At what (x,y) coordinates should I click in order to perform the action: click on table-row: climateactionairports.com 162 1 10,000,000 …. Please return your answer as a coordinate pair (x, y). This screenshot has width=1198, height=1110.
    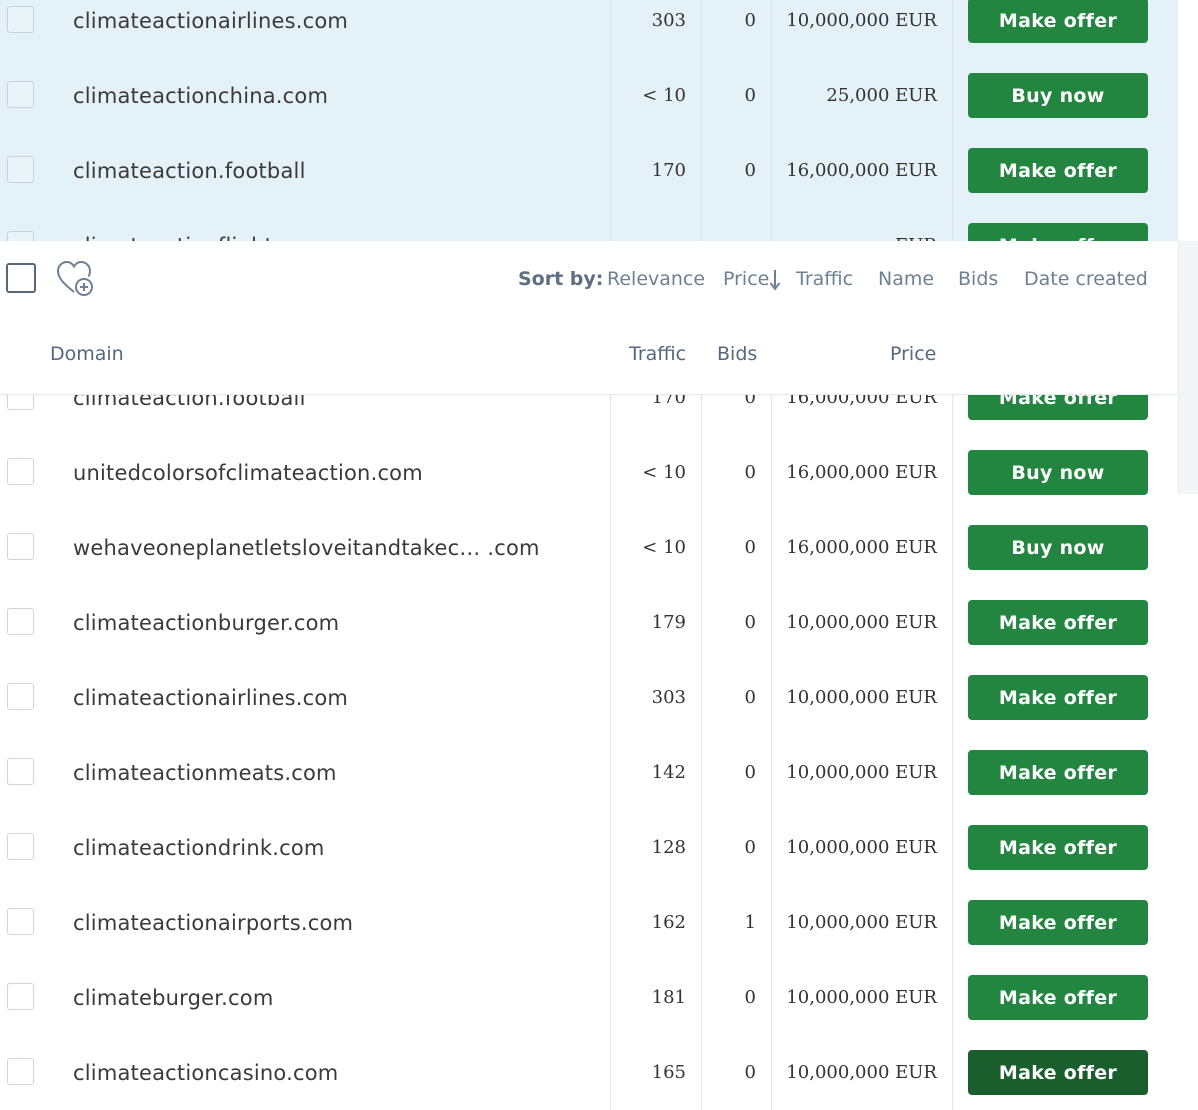
    Looking at the image, I should click on (589, 922).